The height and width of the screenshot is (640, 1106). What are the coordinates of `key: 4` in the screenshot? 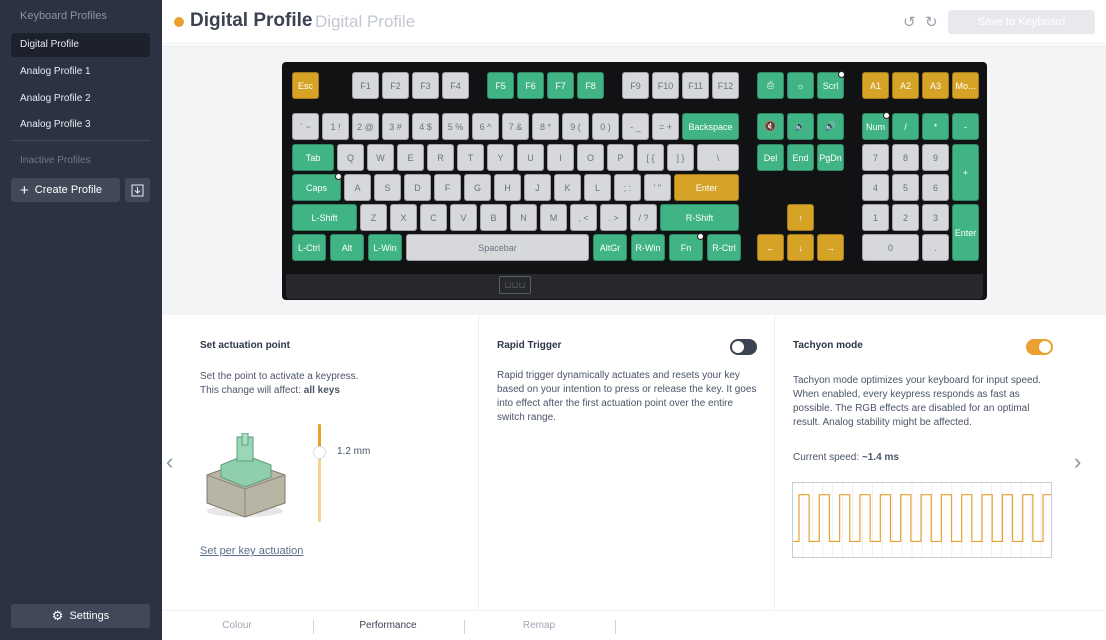 It's located at (875, 187).